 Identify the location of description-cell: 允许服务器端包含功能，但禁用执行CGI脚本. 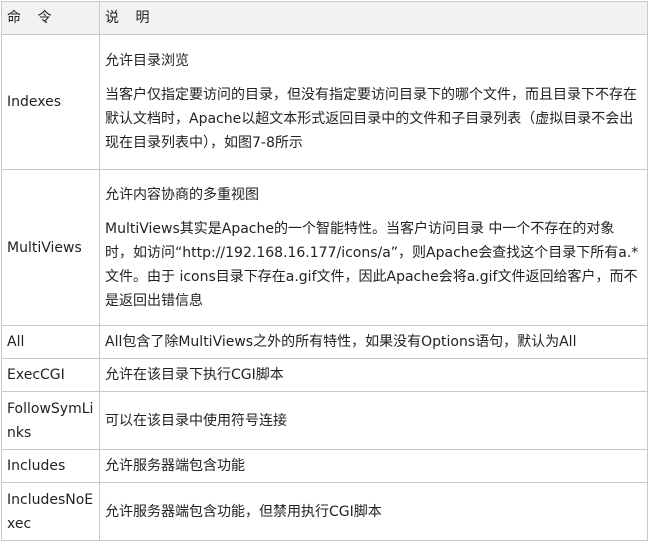
(373, 511).